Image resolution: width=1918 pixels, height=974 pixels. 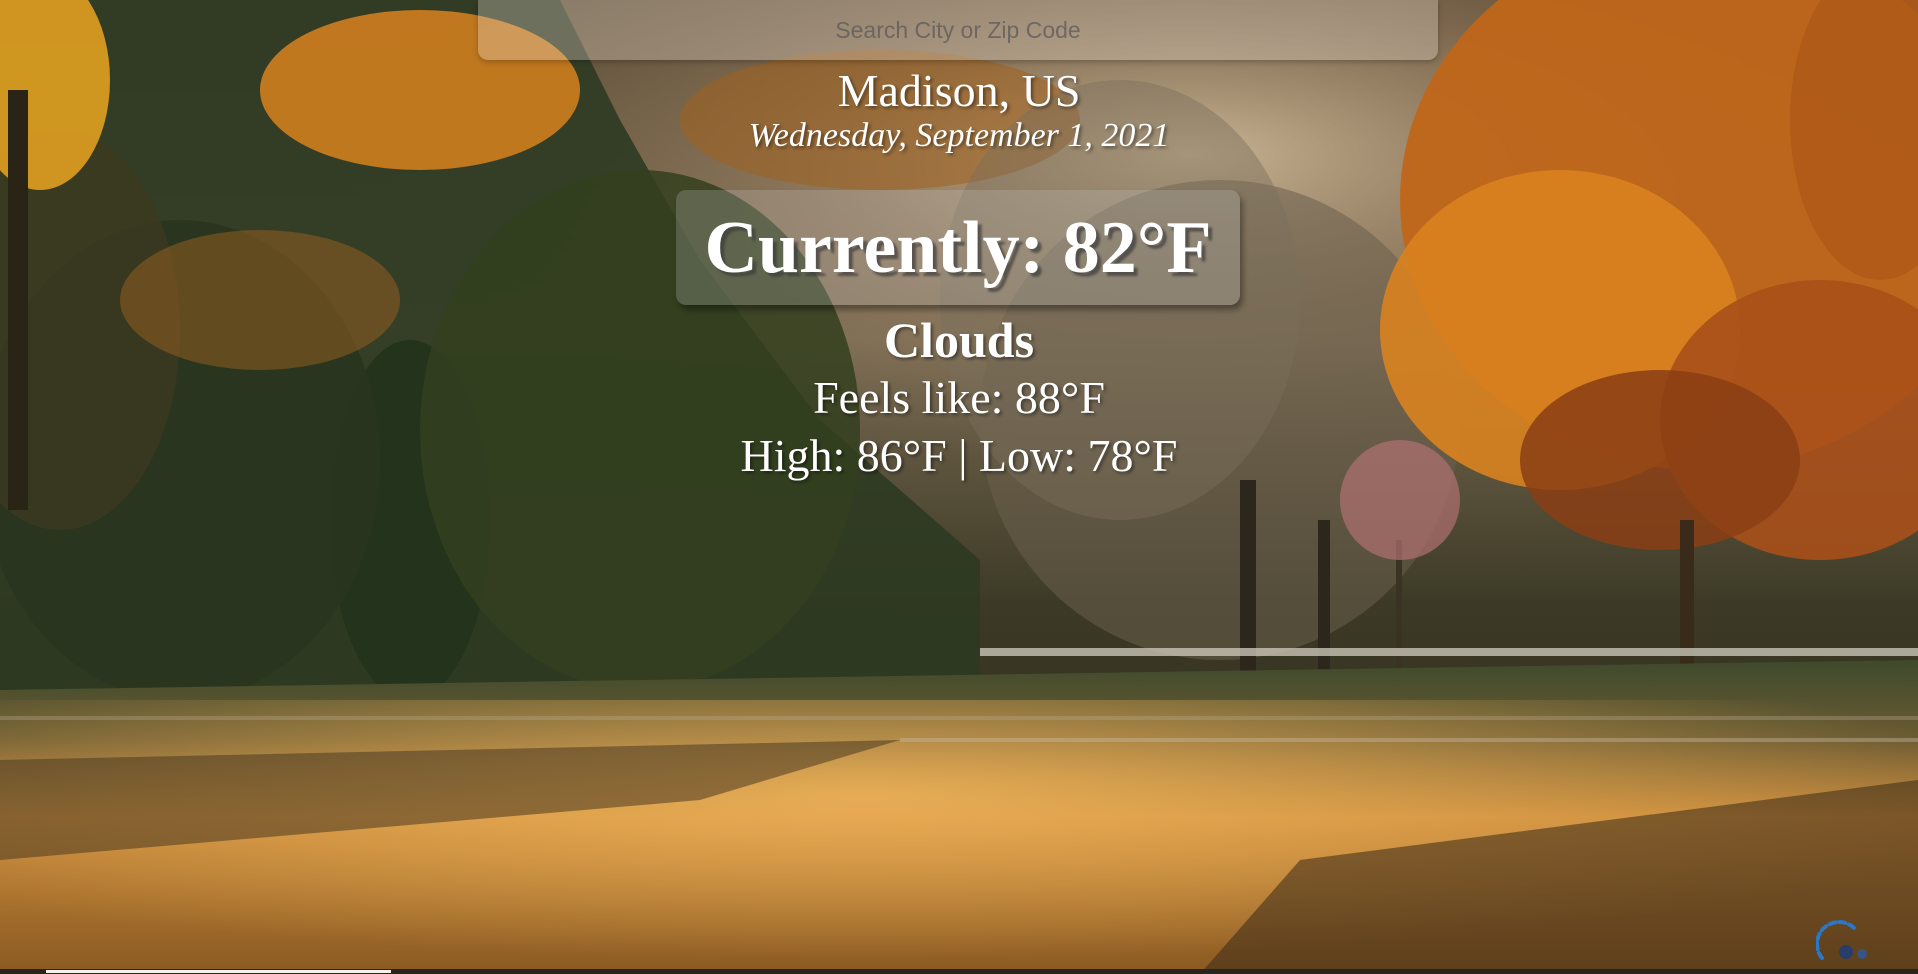 What do you see at coordinates (218, 971) in the screenshot?
I see `bottom-bar-highlight` at bounding box center [218, 971].